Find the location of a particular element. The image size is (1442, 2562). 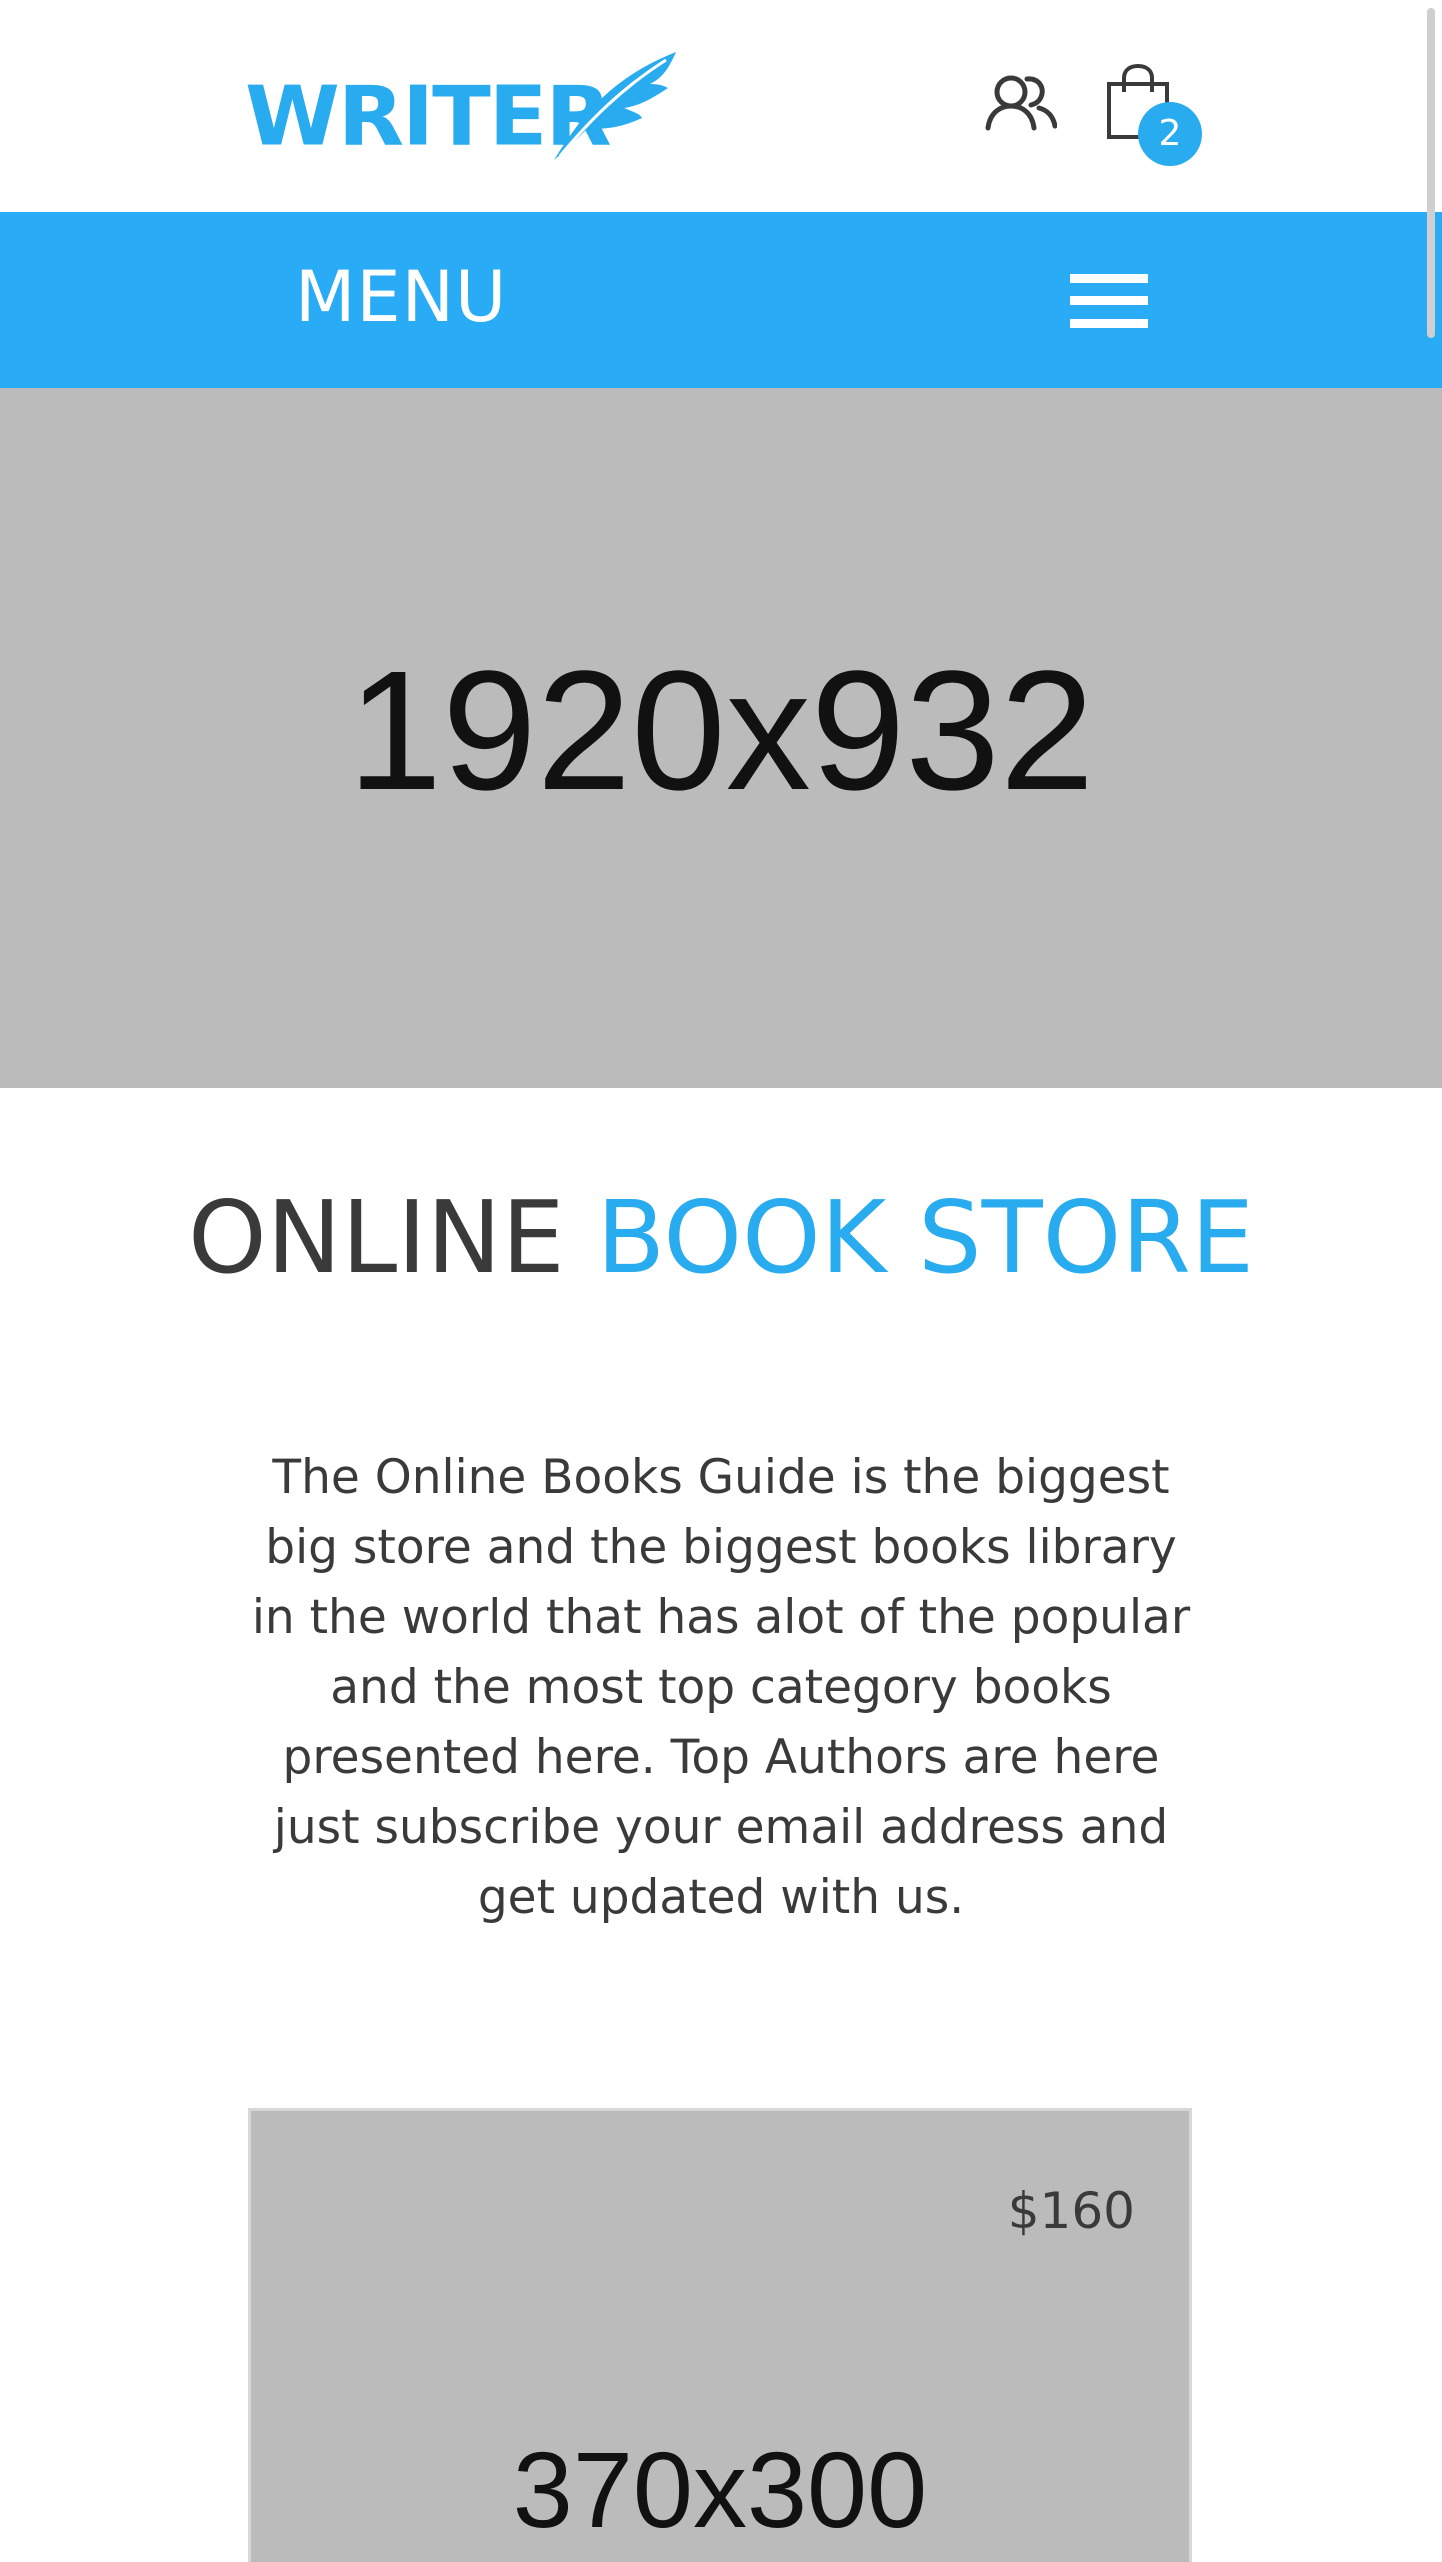

cart-button: 2 is located at coordinates (1154, 116).